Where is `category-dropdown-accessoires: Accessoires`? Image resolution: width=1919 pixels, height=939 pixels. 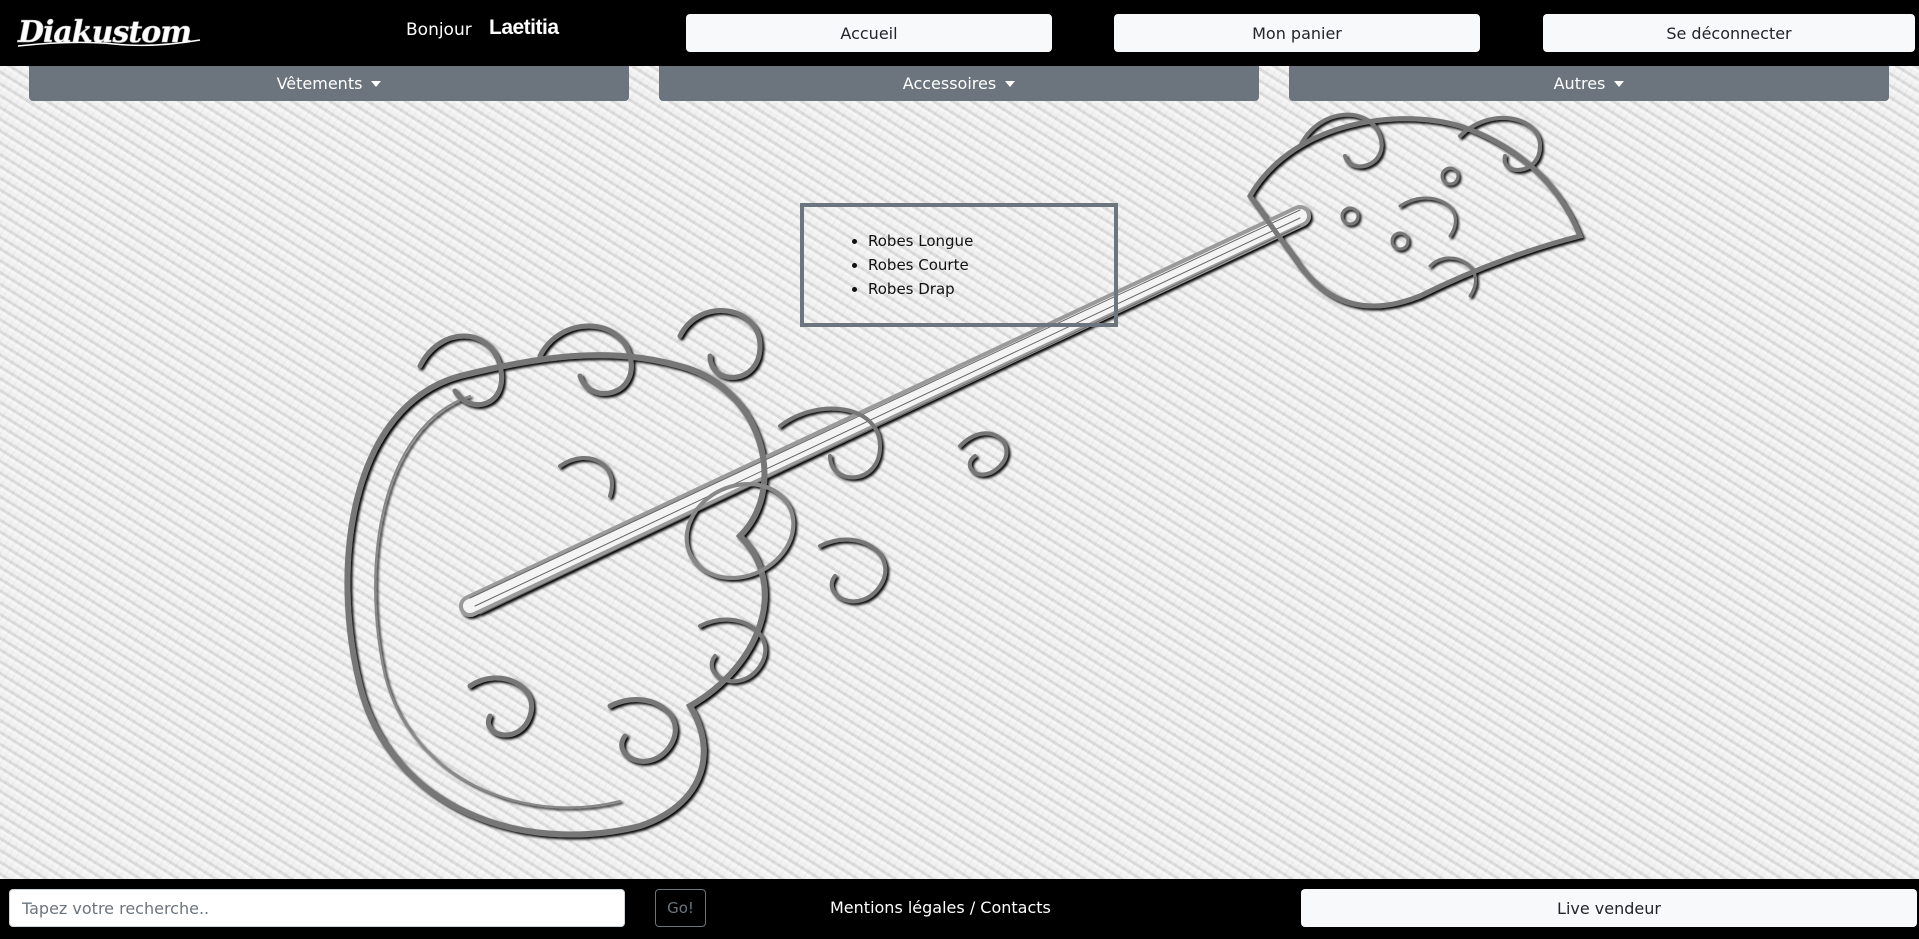
category-dropdown-accessoires: Accessoires is located at coordinates (959, 83).